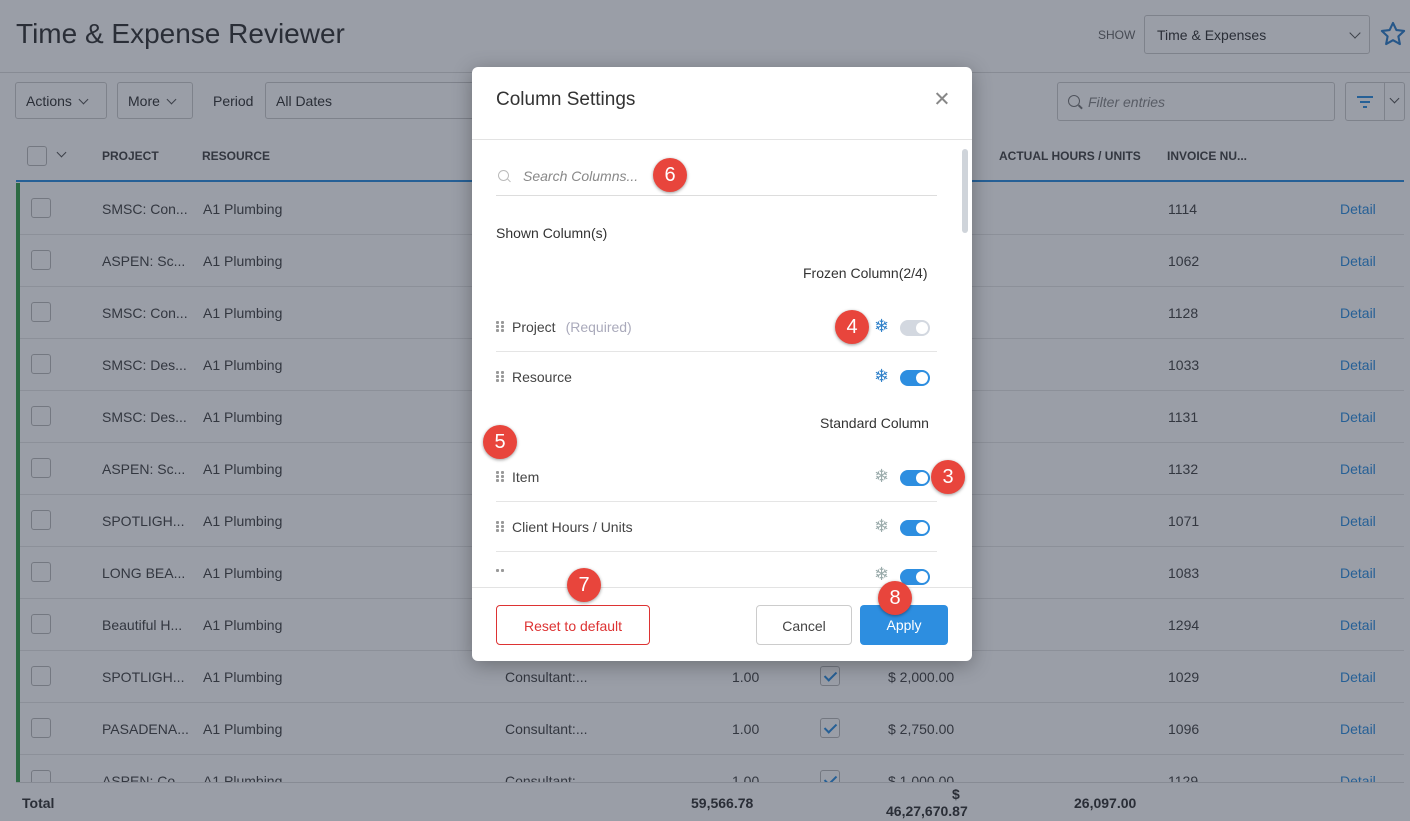 The image size is (1410, 821). Describe the element at coordinates (852, 327) in the screenshot. I see `annotation-badge-4: 4` at that location.